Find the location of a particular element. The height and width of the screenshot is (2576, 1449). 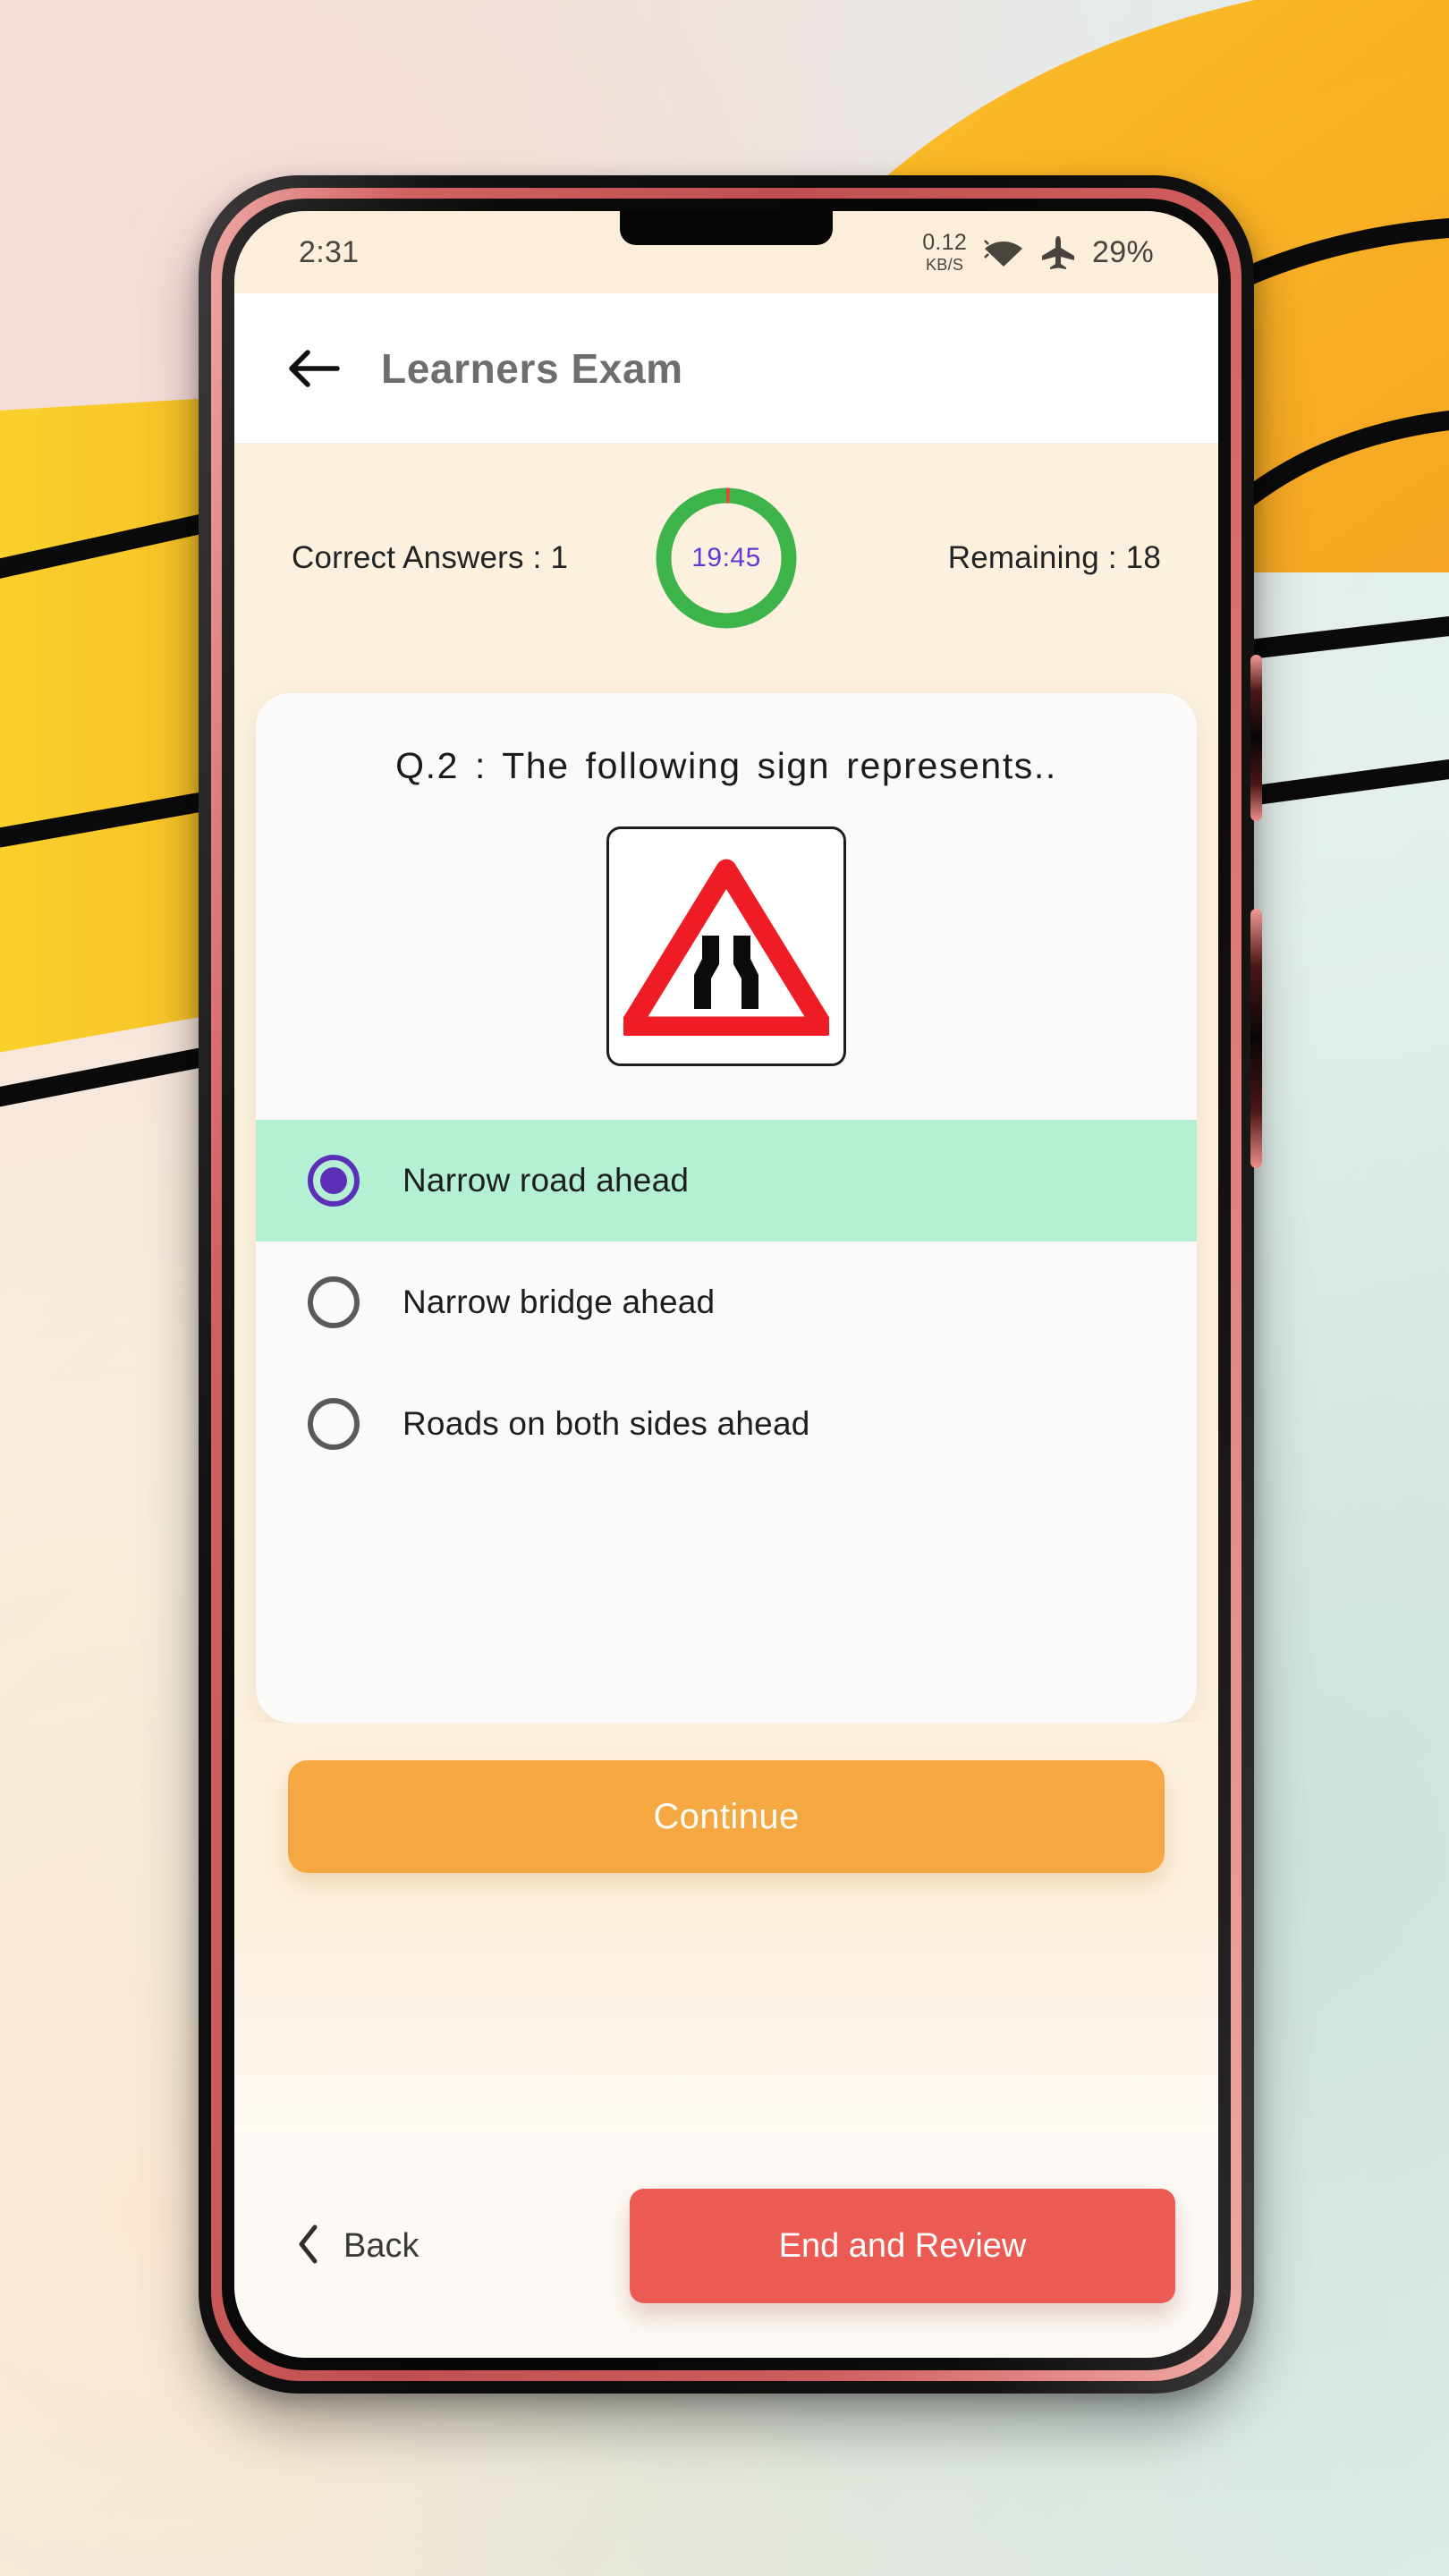

question-image-area is located at coordinates (726, 953).